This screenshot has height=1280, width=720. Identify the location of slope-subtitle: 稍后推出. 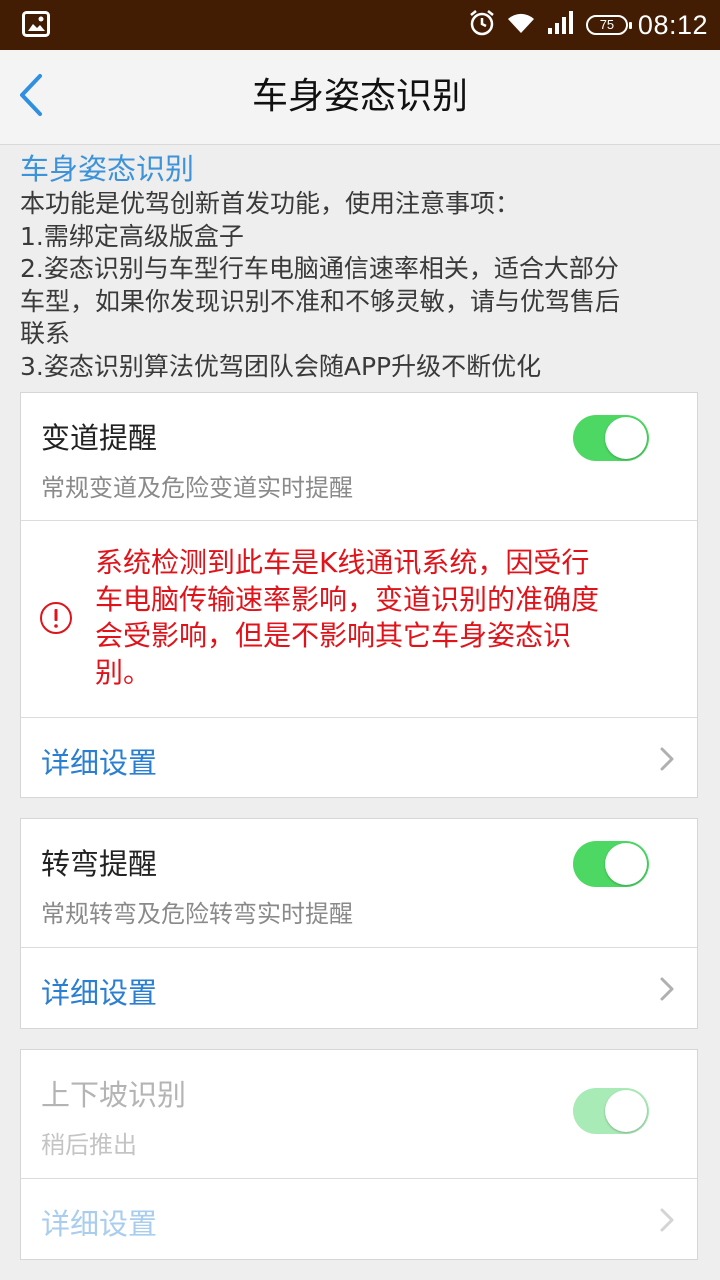
(89, 1145).